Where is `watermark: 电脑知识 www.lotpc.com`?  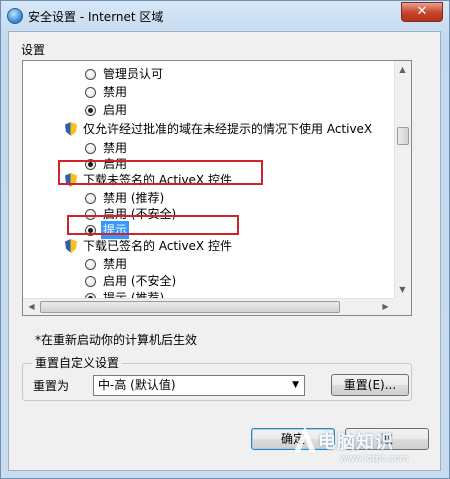 watermark: 电脑知识 www.lotpc.com is located at coordinates (369, 446).